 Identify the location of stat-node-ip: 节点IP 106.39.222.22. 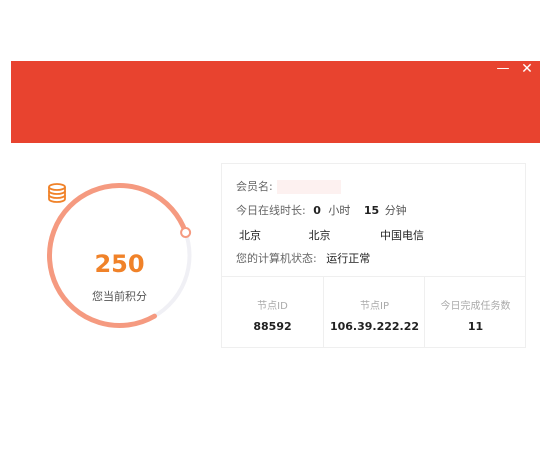
(374, 312).